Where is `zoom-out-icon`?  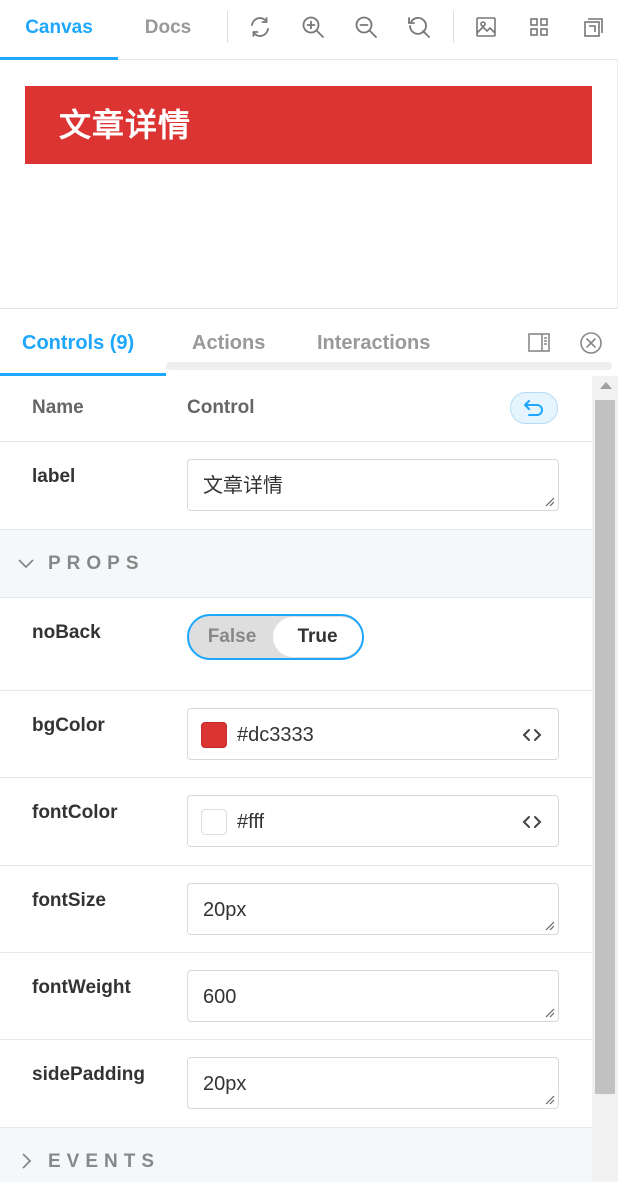 zoom-out-icon is located at coordinates (366, 27).